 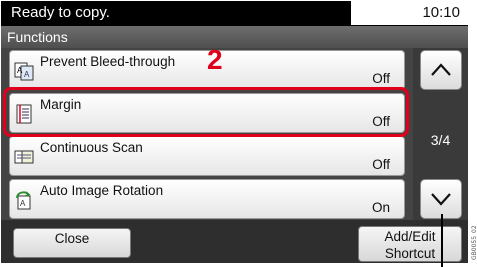 What do you see at coordinates (440, 140) in the screenshot?
I see `page-indicator: 3/4` at bounding box center [440, 140].